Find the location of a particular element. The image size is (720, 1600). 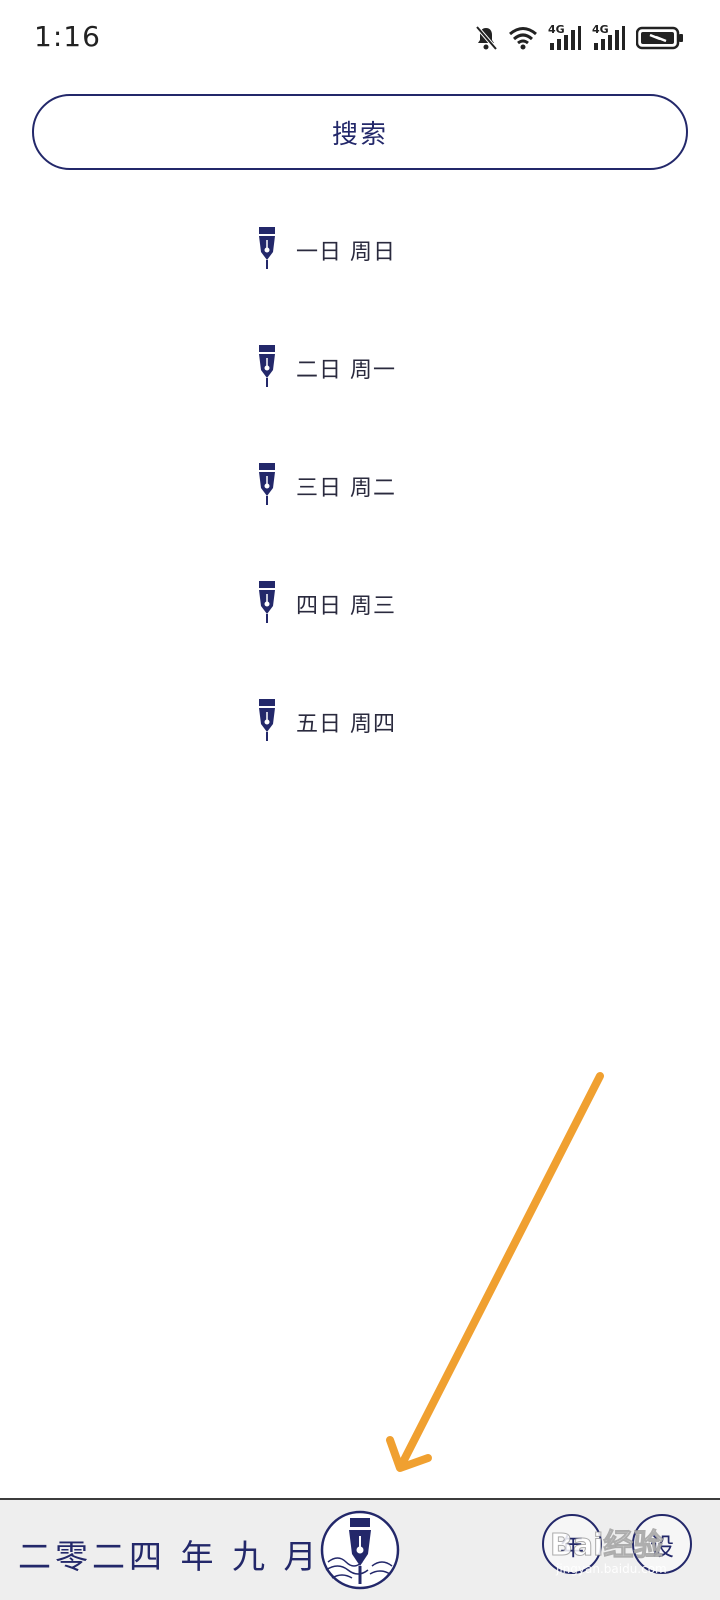

list-item: 一日 周日 is located at coordinates (326, 250).